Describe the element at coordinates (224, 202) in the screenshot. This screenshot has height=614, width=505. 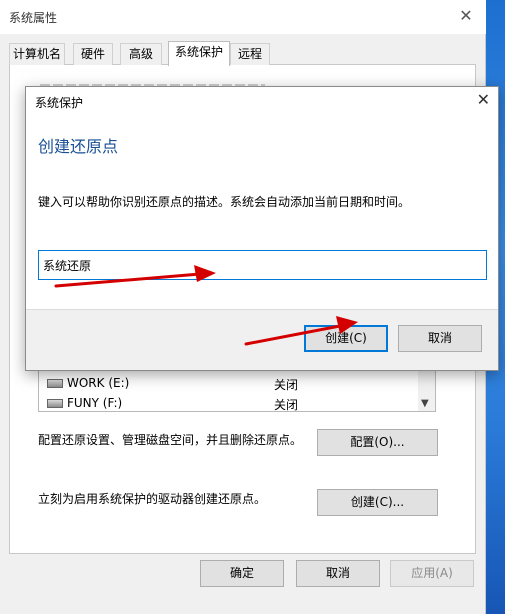
I see `dialog-instructions: 键入可以帮助你识别还原点的描述。系统会自动添加当前日期和时间。` at that location.